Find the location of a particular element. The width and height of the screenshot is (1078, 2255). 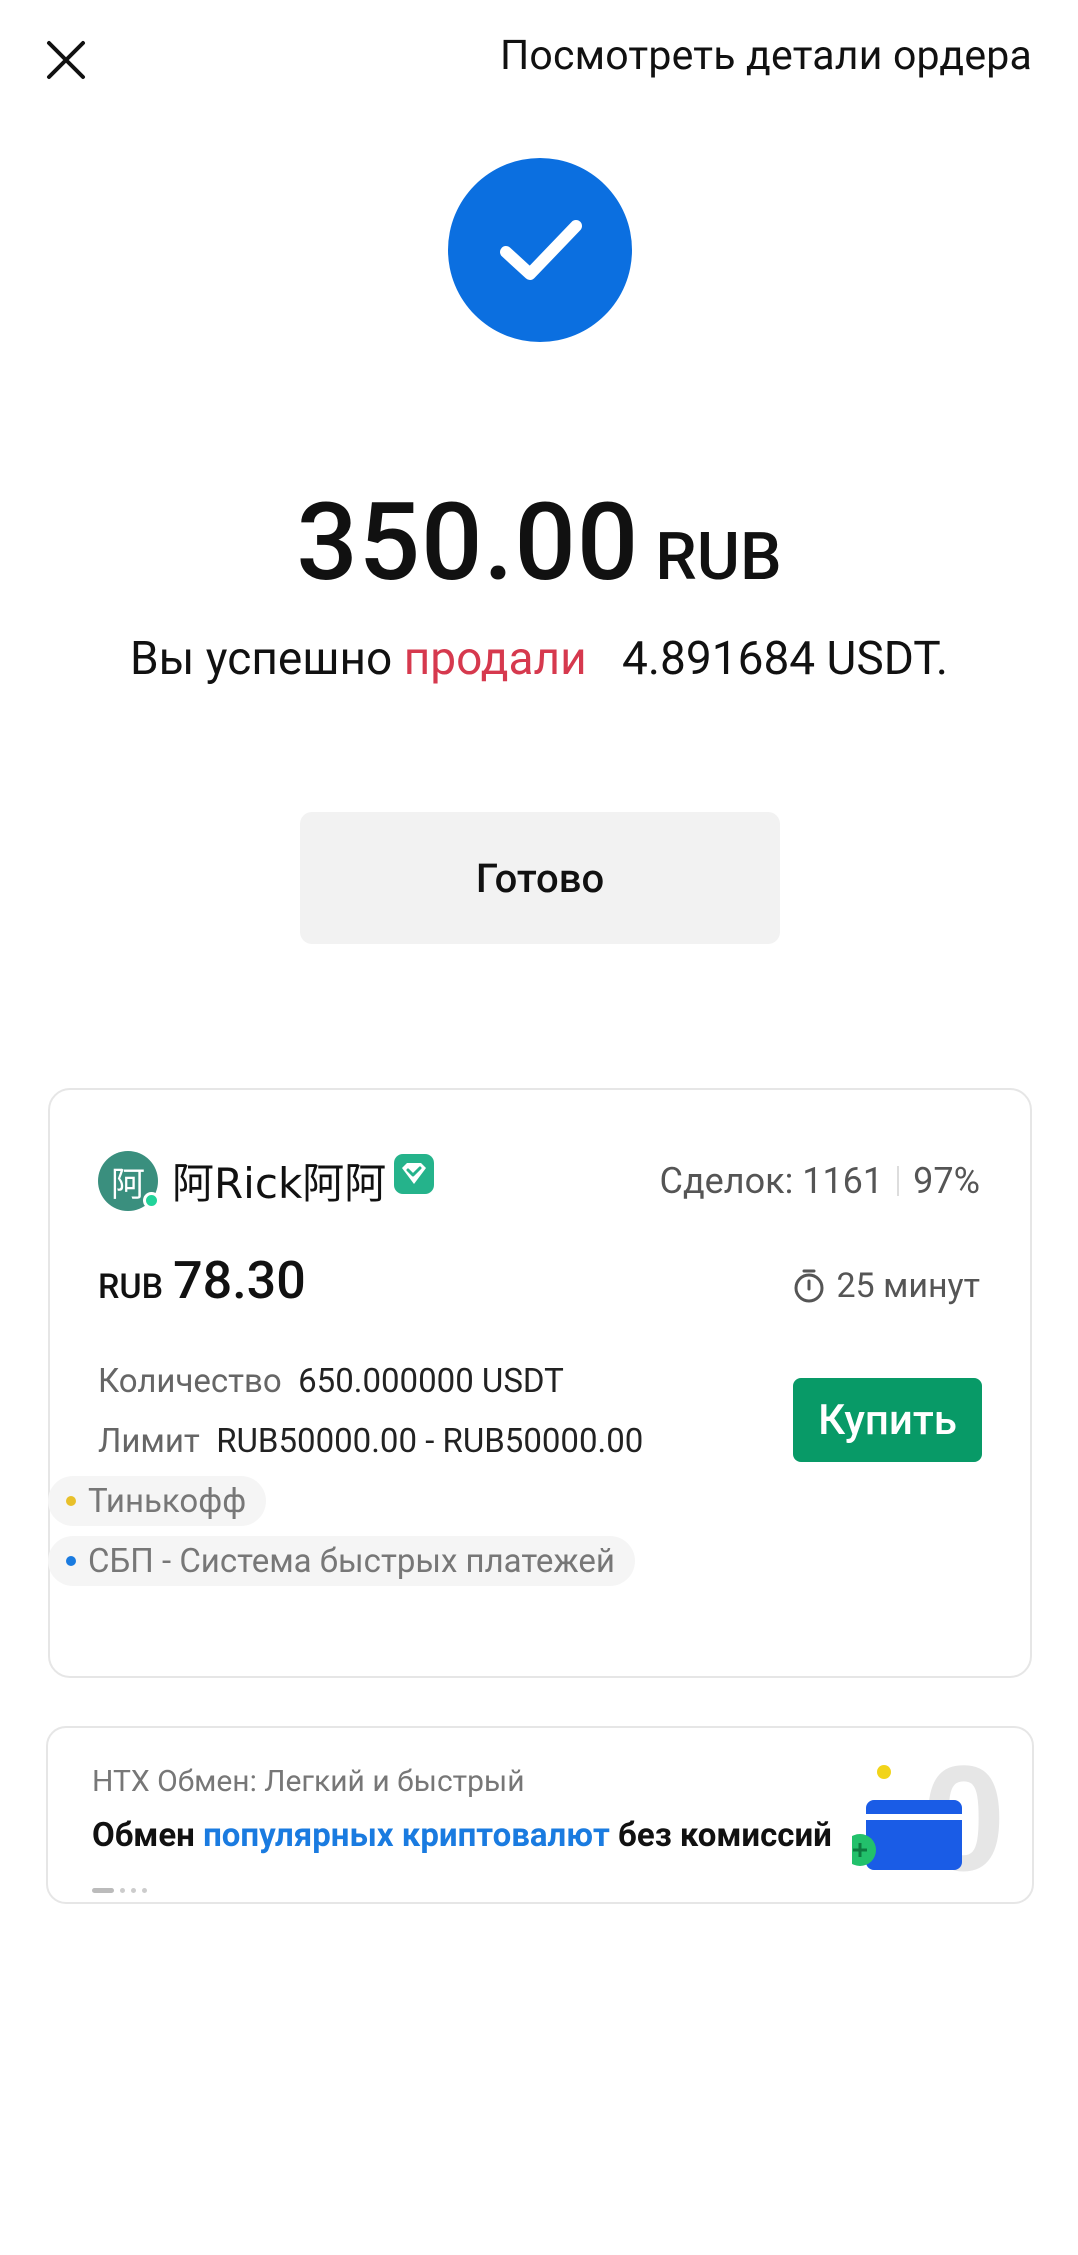

received-amount: 350.00 RUB is located at coordinates (539, 543).